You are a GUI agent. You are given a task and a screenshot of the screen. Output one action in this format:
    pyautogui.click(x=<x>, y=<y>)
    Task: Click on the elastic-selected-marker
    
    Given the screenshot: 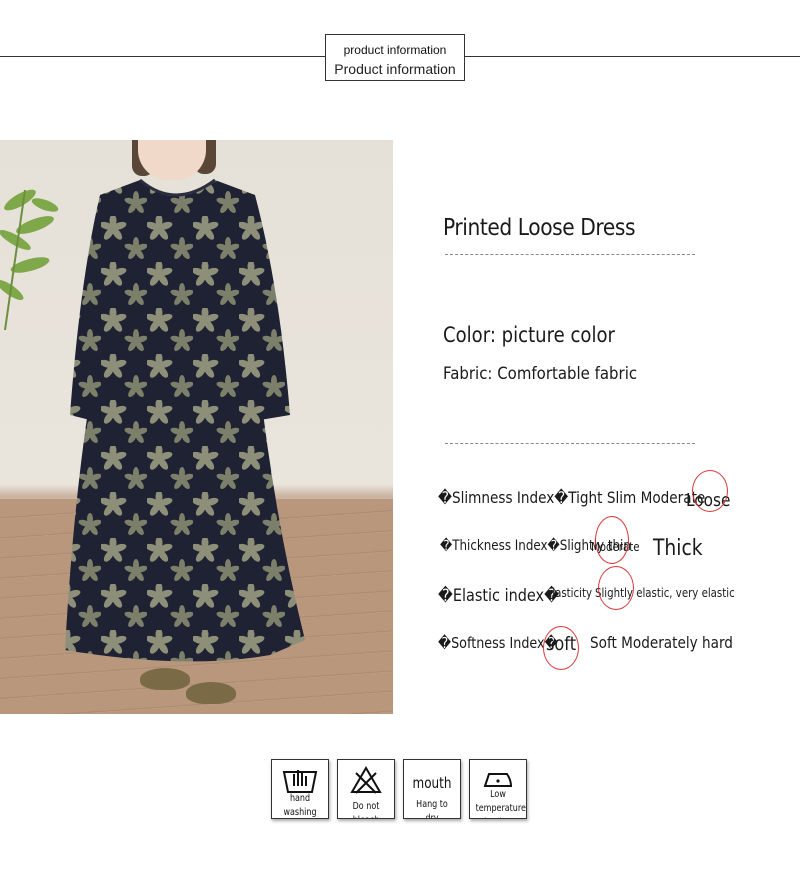 What is the action you would take?
    pyautogui.click(x=616, y=588)
    